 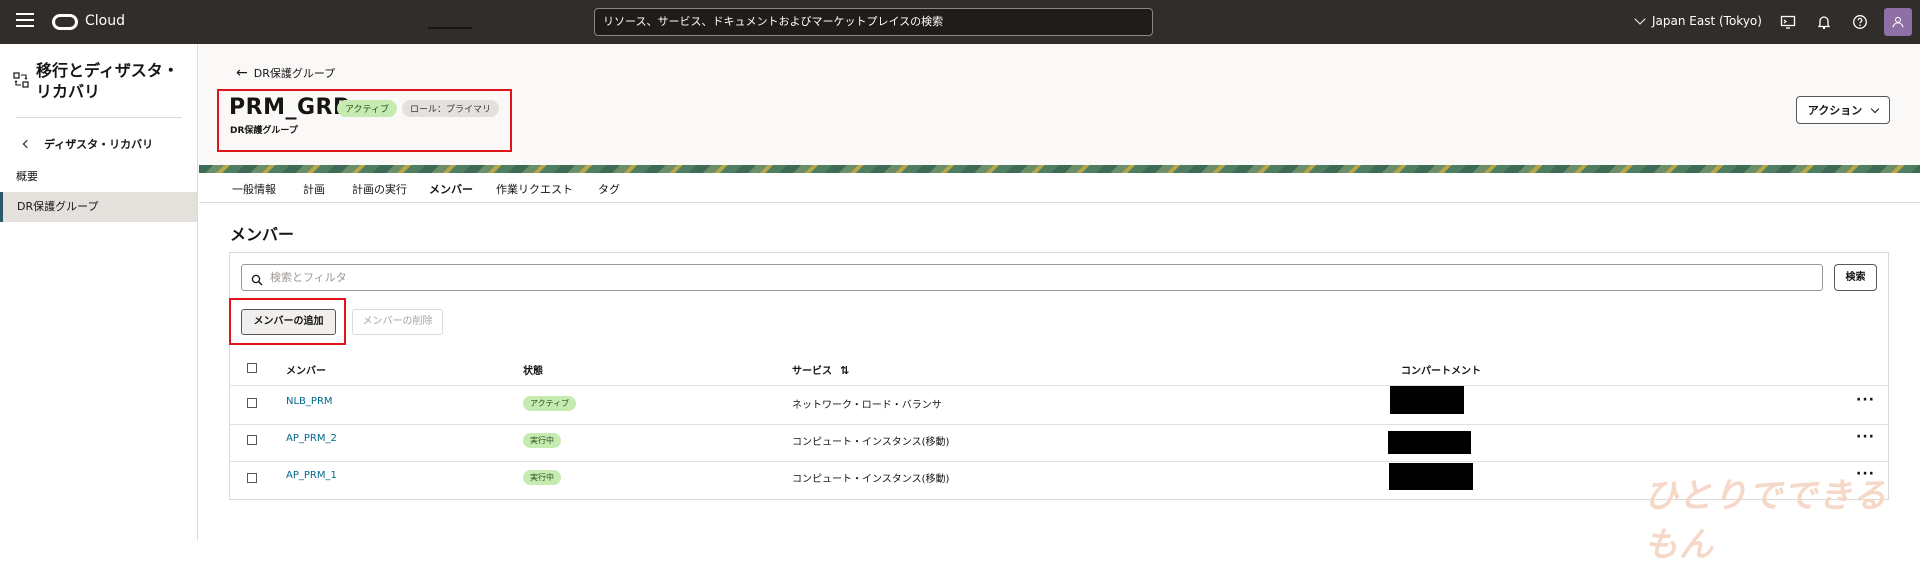 What do you see at coordinates (451, 108) in the screenshot?
I see `role-badge: ロール：プライマリ` at bounding box center [451, 108].